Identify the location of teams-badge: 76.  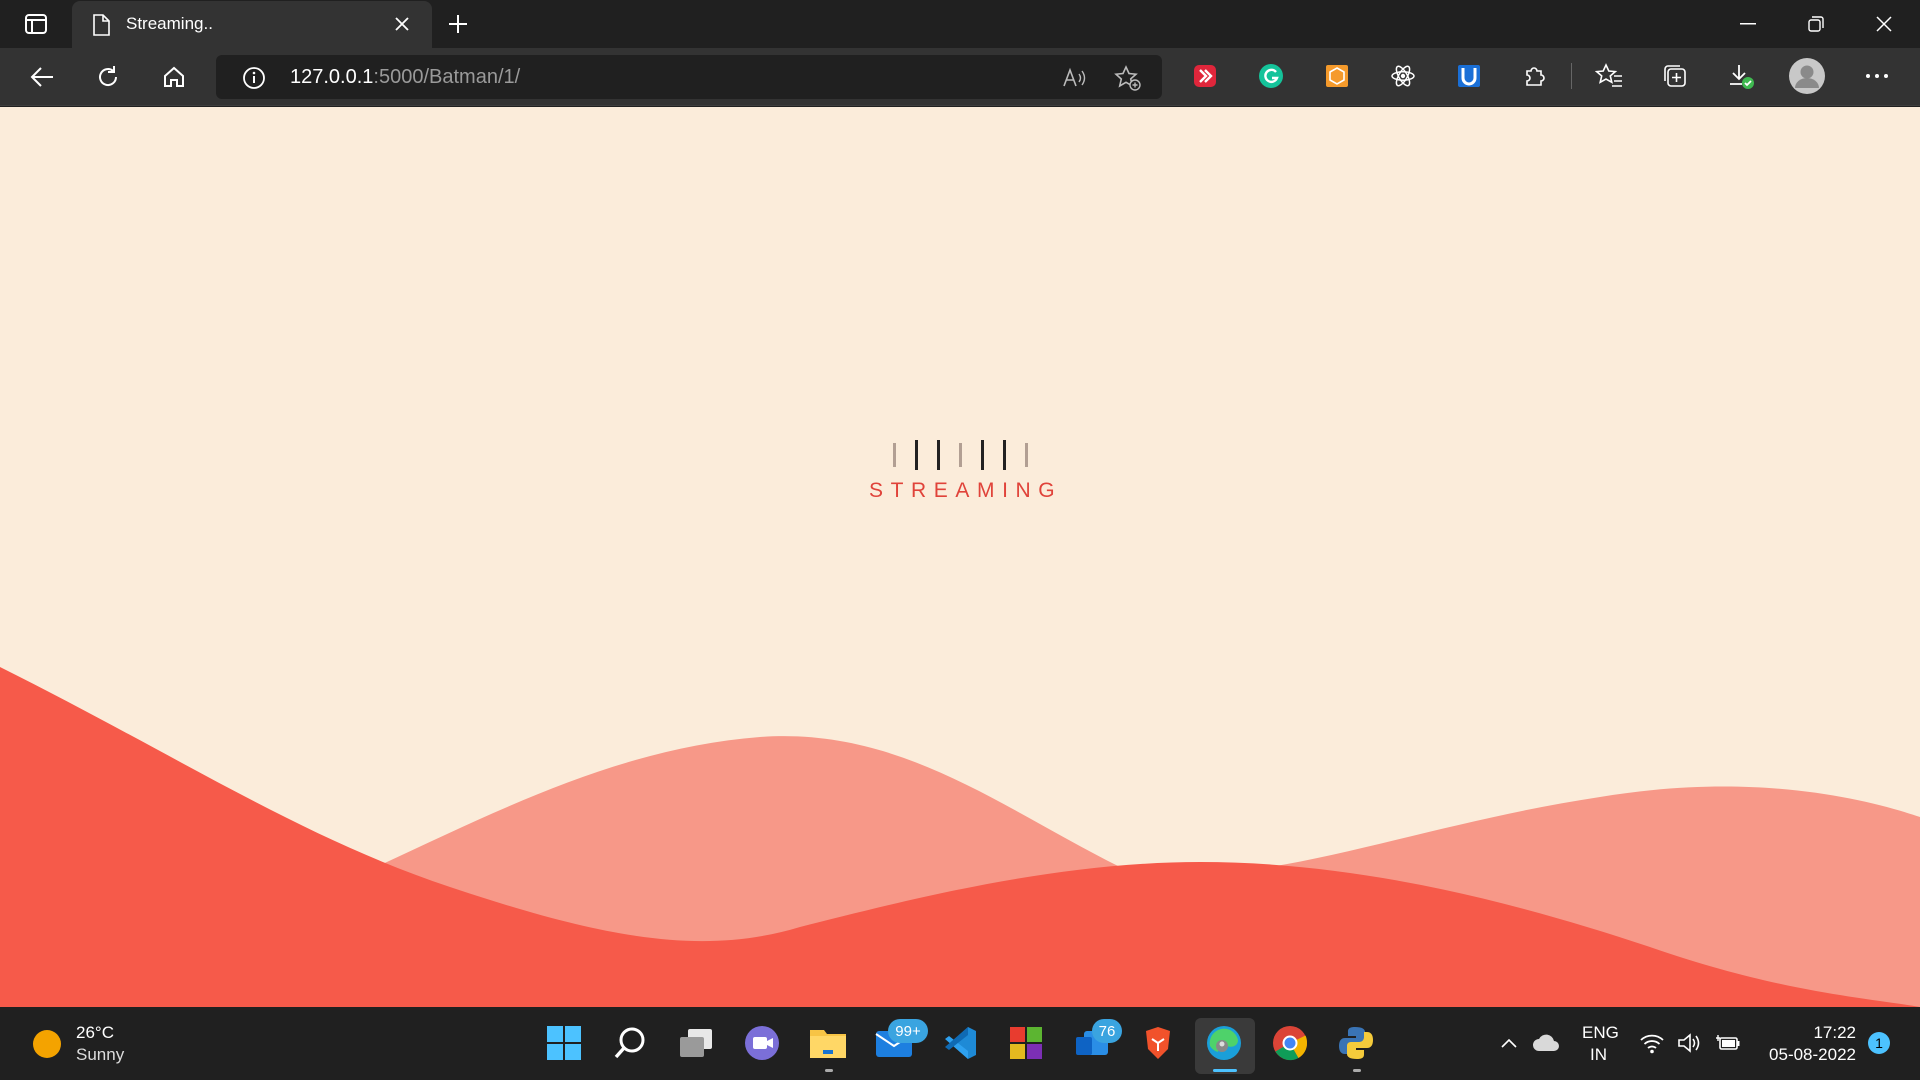
(1107, 1031).